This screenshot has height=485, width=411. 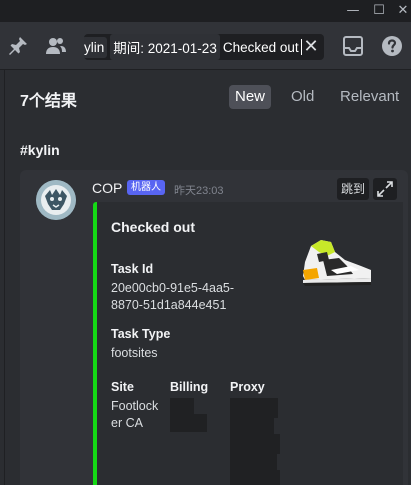 What do you see at coordinates (141, 334) in the screenshot?
I see `field-name-task-type: Task Type` at bounding box center [141, 334].